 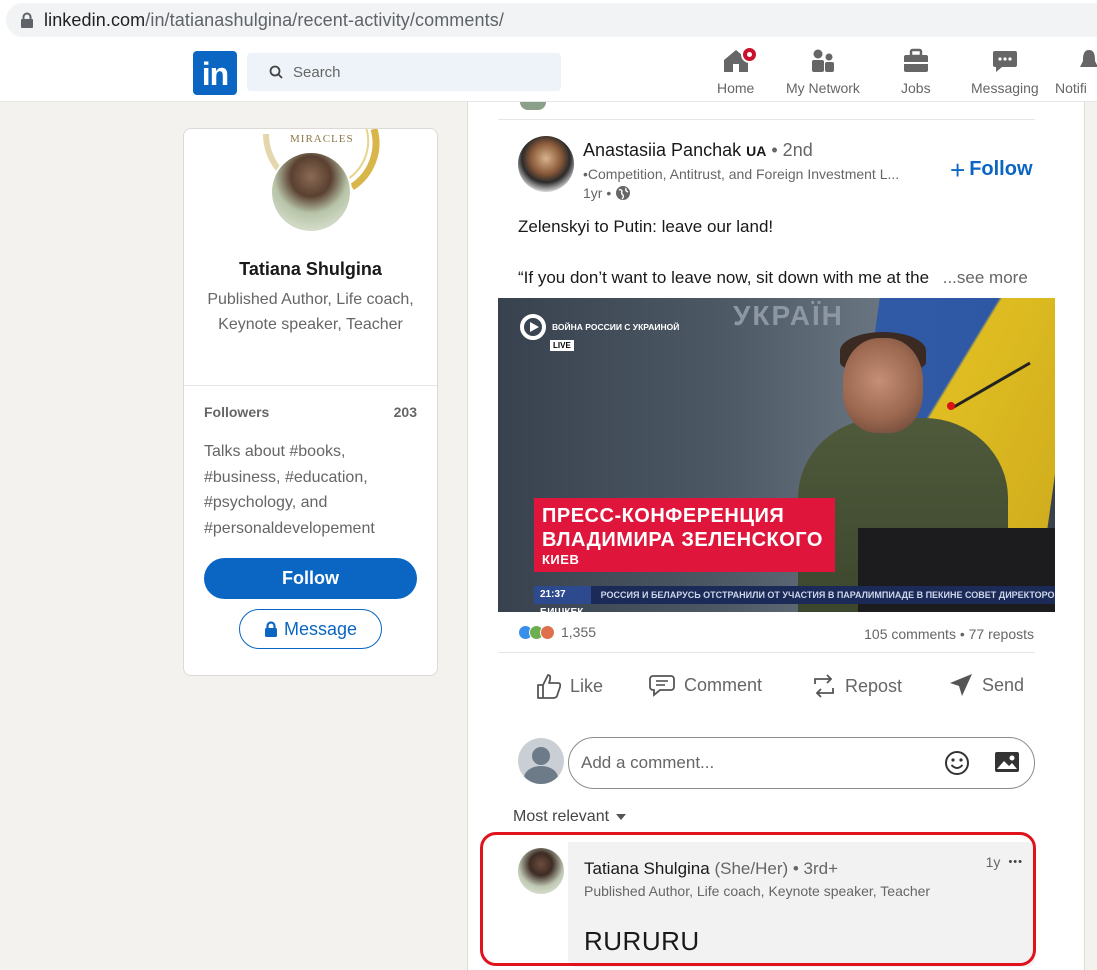 I want to click on post-author-avatar, so click(x=546, y=164).